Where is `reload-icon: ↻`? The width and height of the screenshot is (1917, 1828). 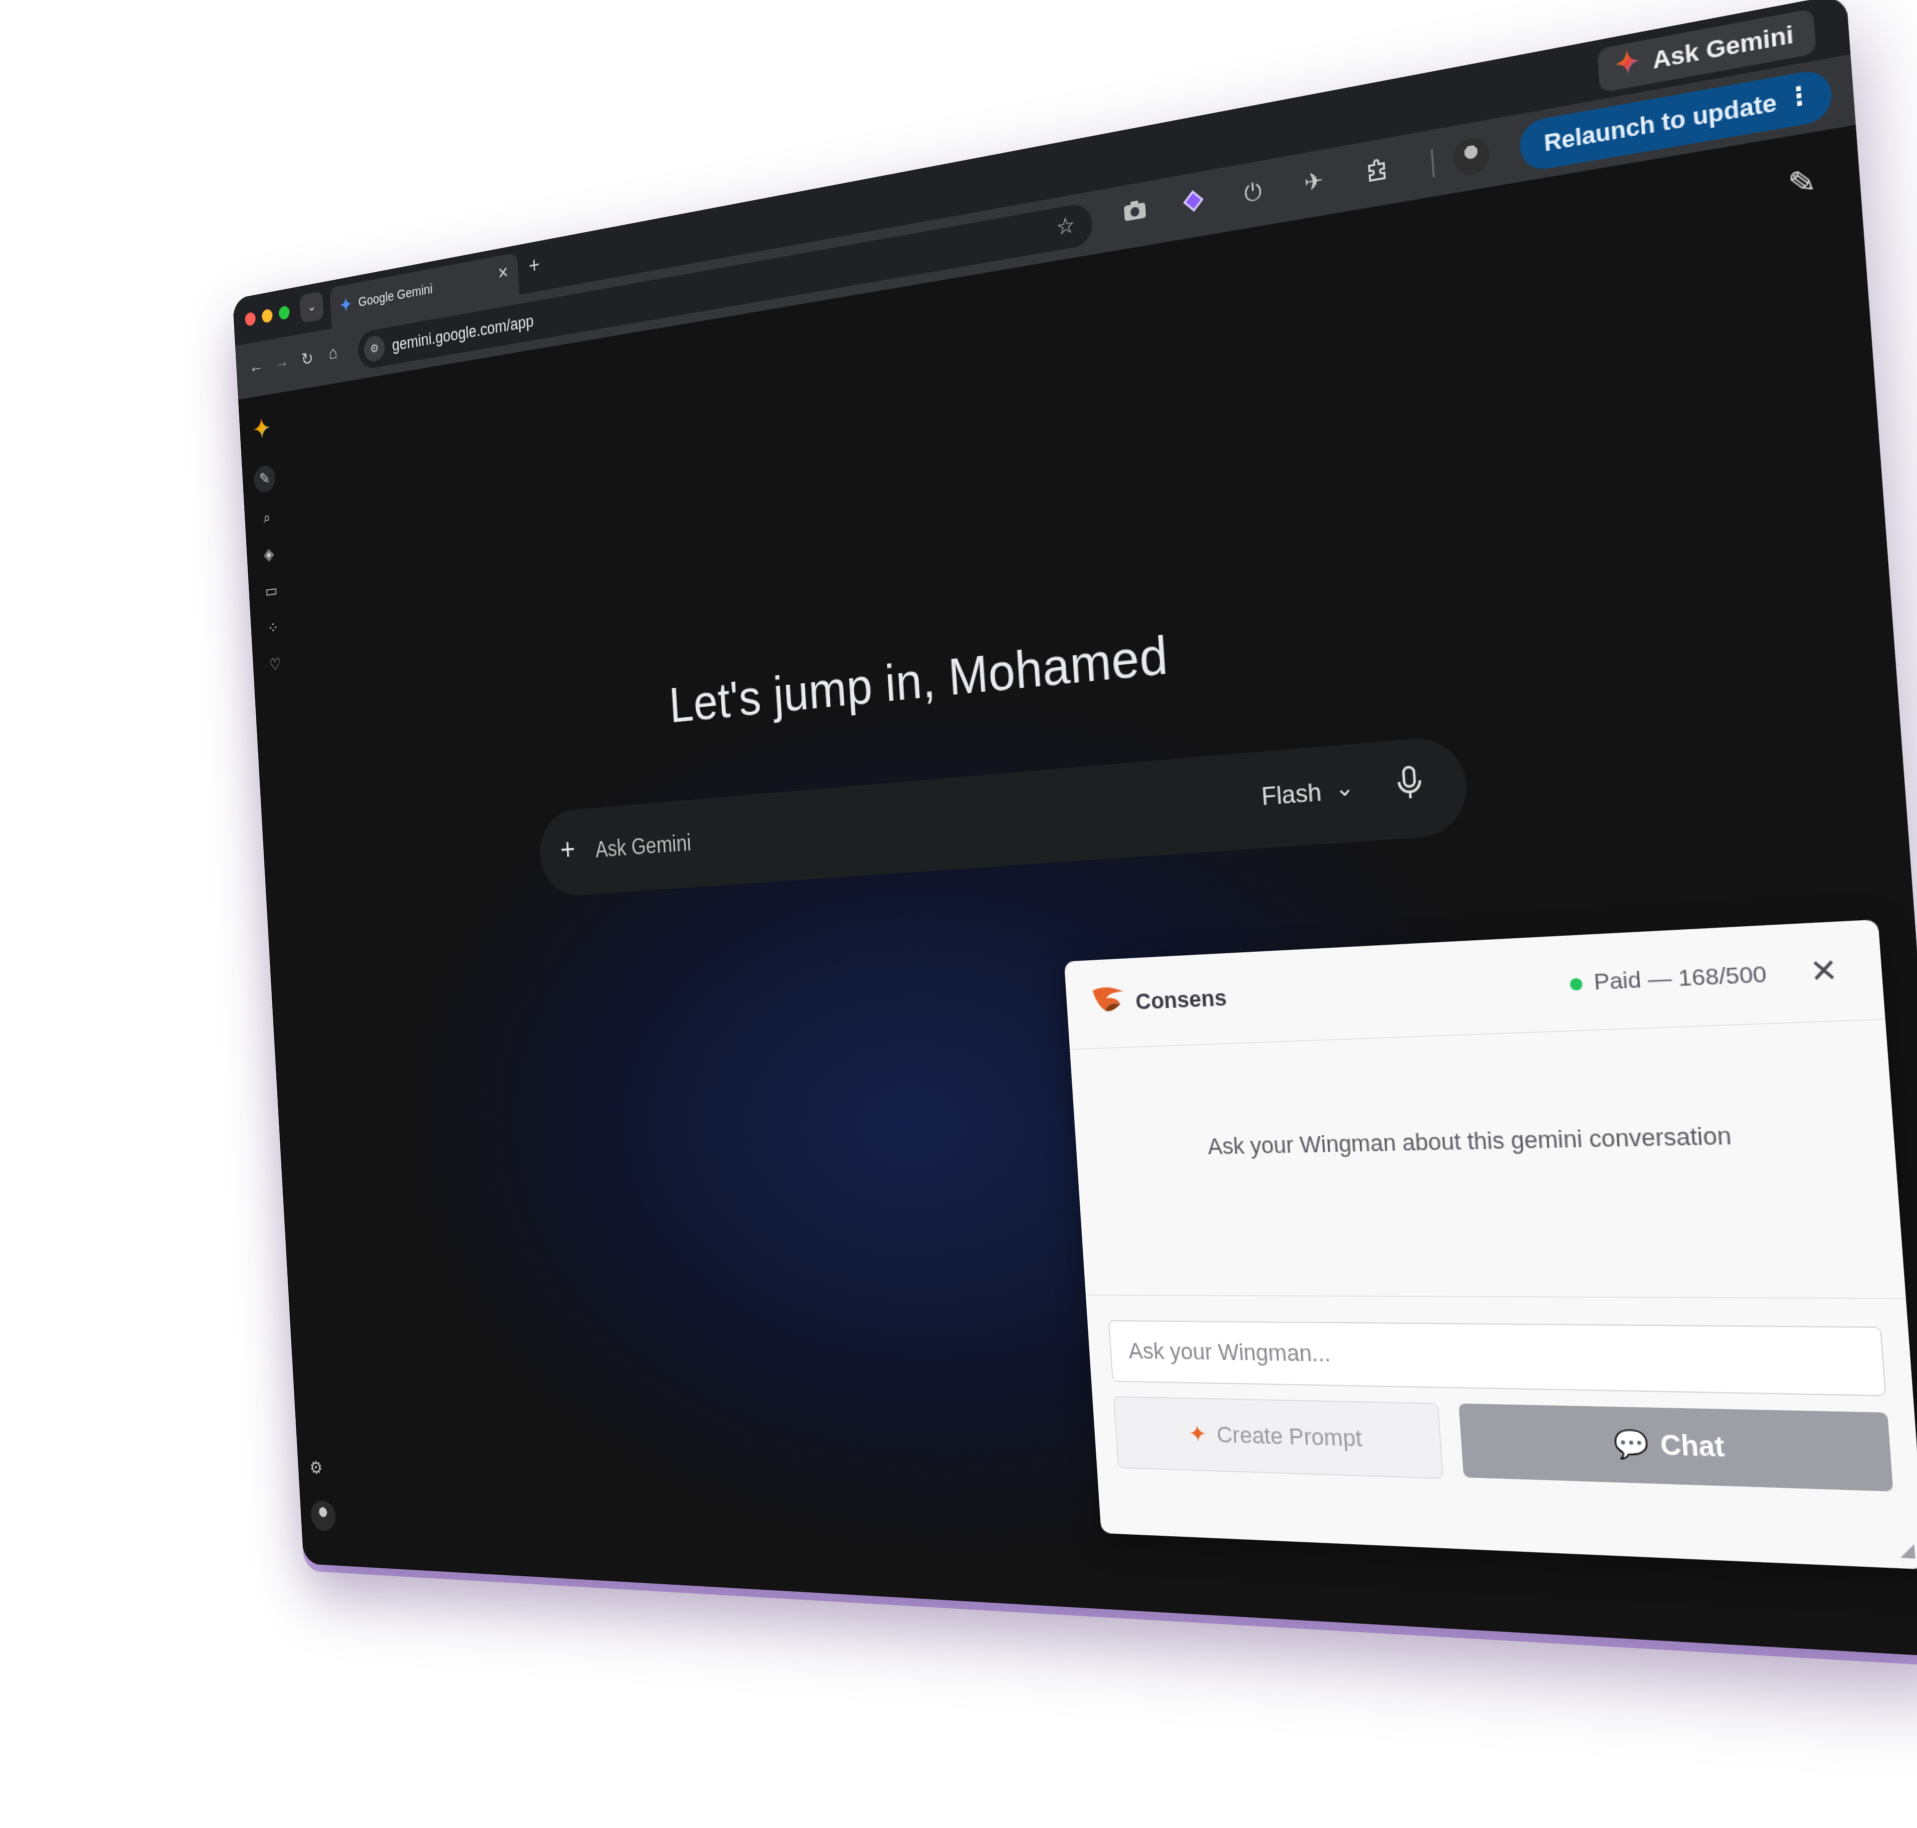 reload-icon: ↻ is located at coordinates (307, 359).